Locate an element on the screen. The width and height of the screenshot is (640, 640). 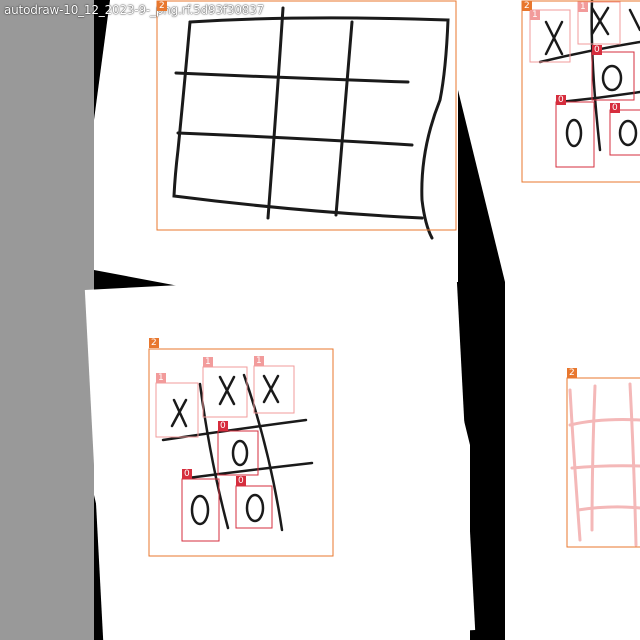
center-o-tag-2: 0 is located at coordinates (187, 474).